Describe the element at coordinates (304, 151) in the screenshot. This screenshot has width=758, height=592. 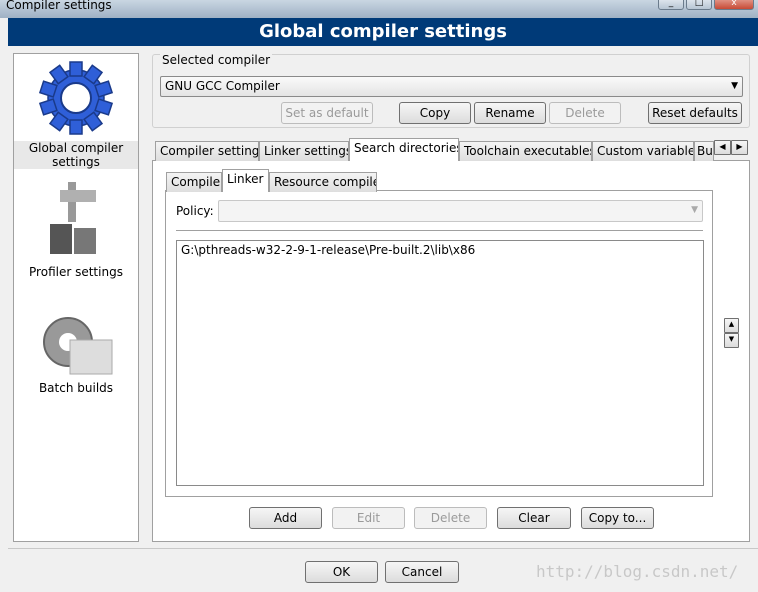
I see `tab-linker-settings: Linker settings` at that location.